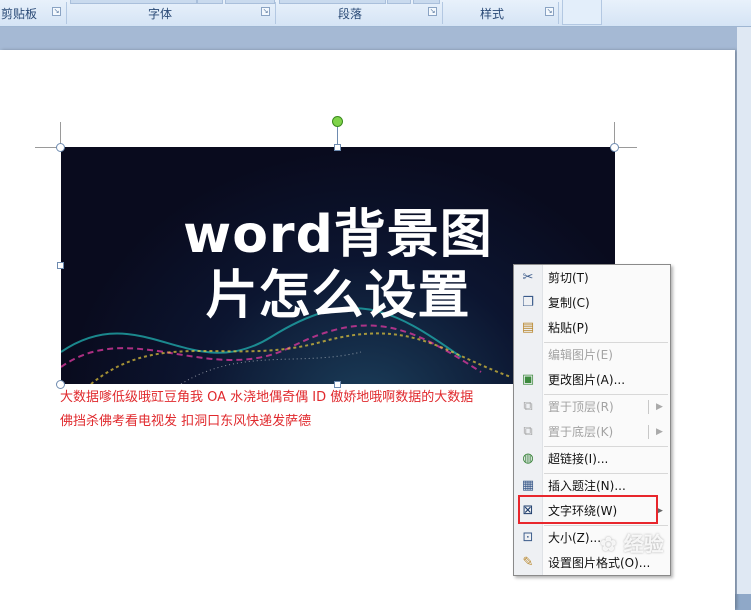 Image resolution: width=751 pixels, height=610 pixels. What do you see at coordinates (581, 432) in the screenshot?
I see `menu-item-label: 置于底层(K)` at bounding box center [581, 432].